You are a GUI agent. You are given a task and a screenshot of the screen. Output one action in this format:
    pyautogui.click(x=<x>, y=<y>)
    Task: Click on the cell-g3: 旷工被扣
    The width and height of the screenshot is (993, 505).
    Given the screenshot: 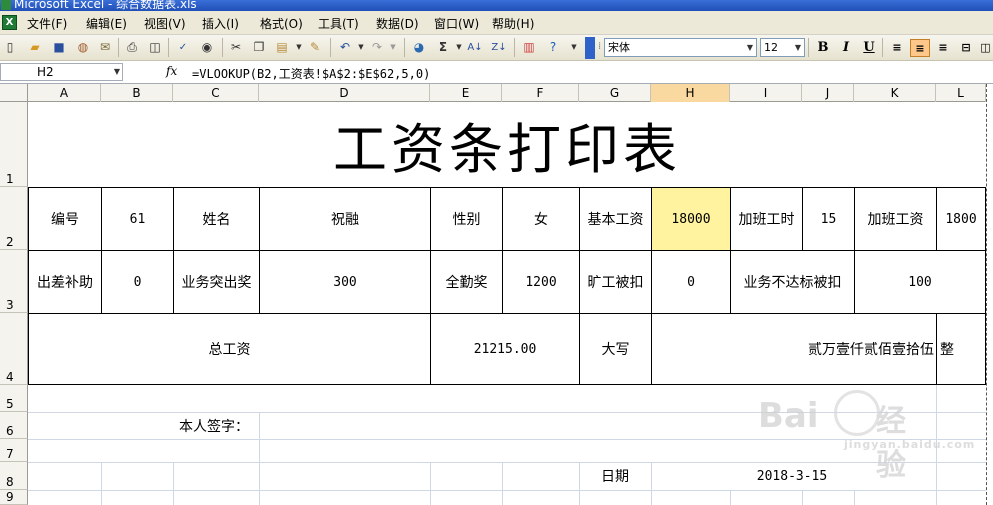 What is the action you would take?
    pyautogui.click(x=615, y=282)
    